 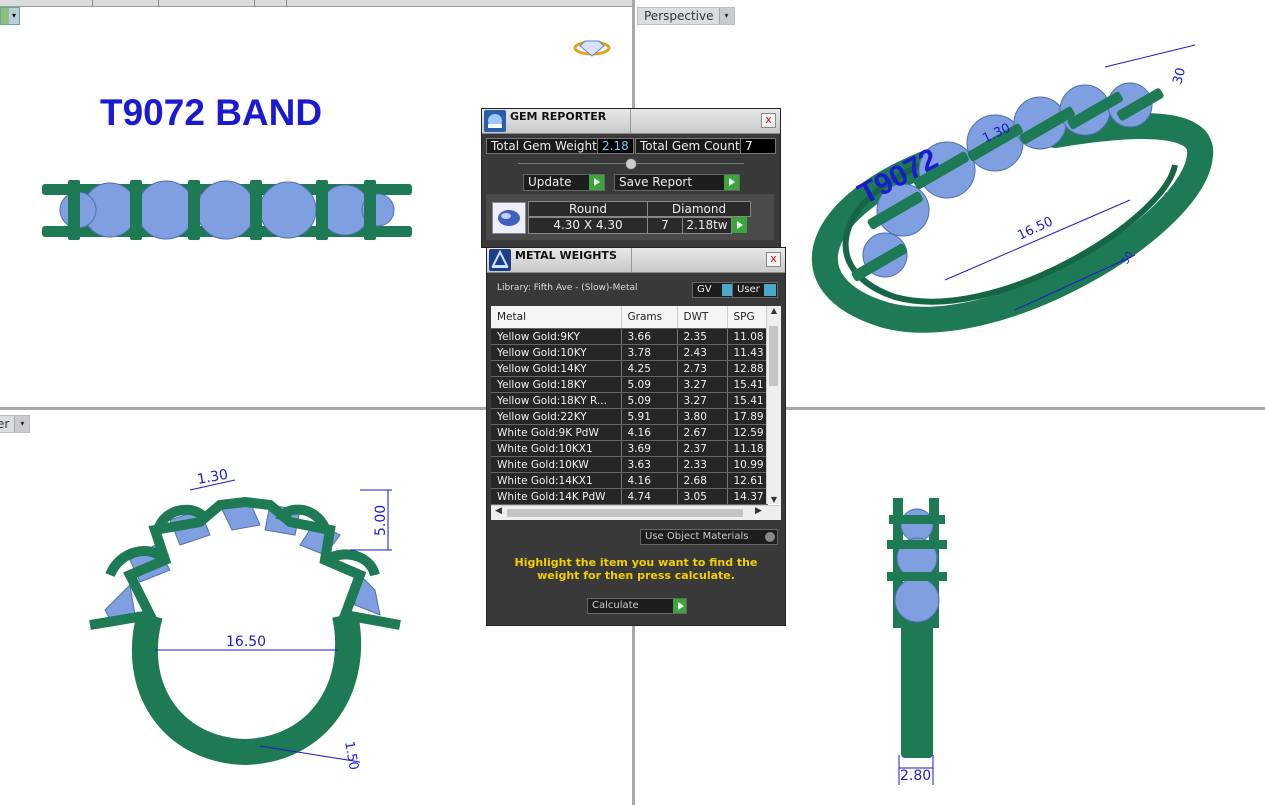 I want to click on gem-list: Round Diamond 4.30 X 4.30 7 2.18tw, so click(x=630, y=217).